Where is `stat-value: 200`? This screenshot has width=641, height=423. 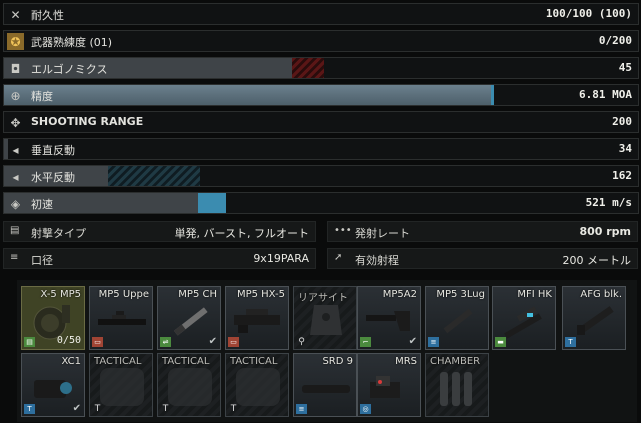 stat-value: 200 is located at coordinates (622, 121).